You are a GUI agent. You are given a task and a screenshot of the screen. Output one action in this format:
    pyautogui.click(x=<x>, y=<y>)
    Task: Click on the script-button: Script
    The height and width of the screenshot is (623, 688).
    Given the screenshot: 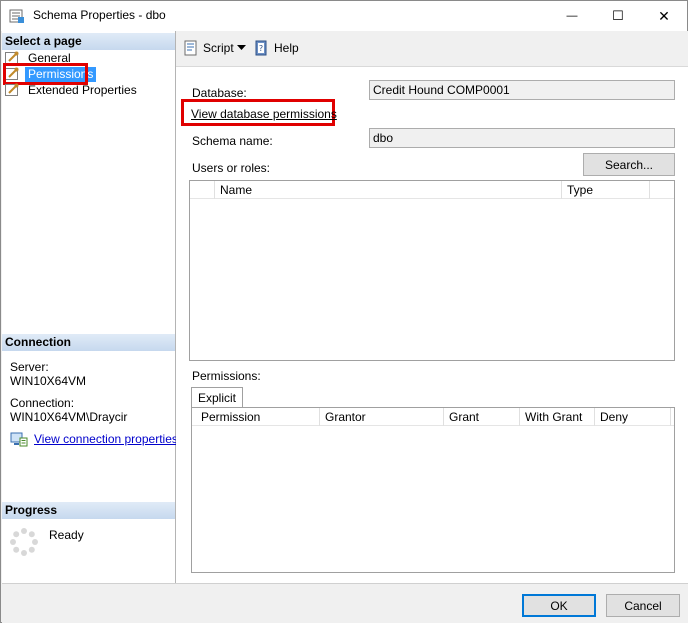 What is the action you would take?
    pyautogui.click(x=208, y=48)
    